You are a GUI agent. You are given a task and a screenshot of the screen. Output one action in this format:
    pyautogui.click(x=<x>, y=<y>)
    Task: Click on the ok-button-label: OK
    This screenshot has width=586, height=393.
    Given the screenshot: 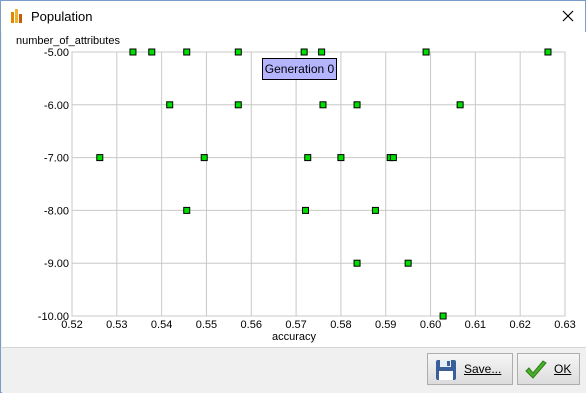 What is the action you would take?
    pyautogui.click(x=563, y=369)
    